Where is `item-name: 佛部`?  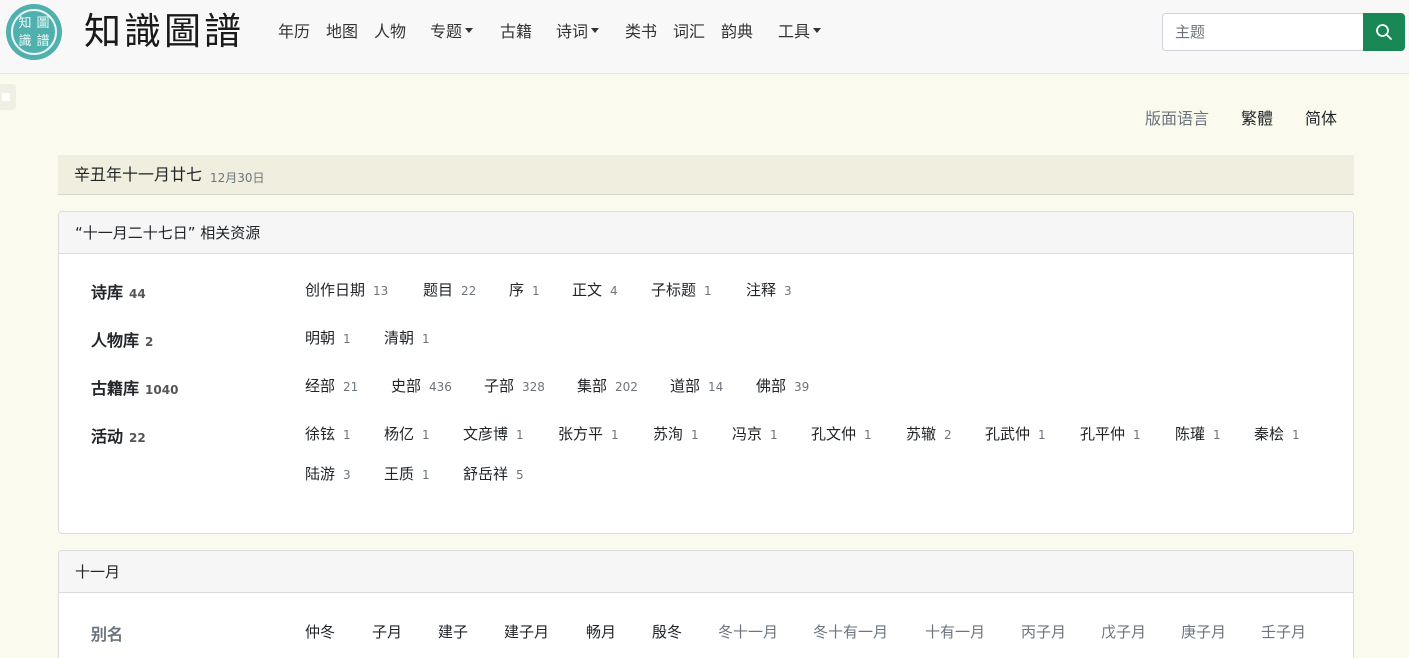
item-name: 佛部 is located at coordinates (771, 386).